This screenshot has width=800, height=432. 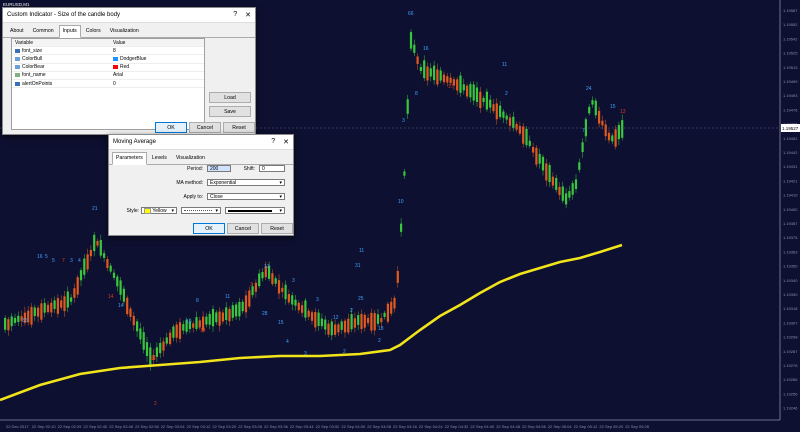 What do you see at coordinates (108, 59) in the screenshot?
I see `input-row-colorbull: ColorBull DodgerBlue` at bounding box center [108, 59].